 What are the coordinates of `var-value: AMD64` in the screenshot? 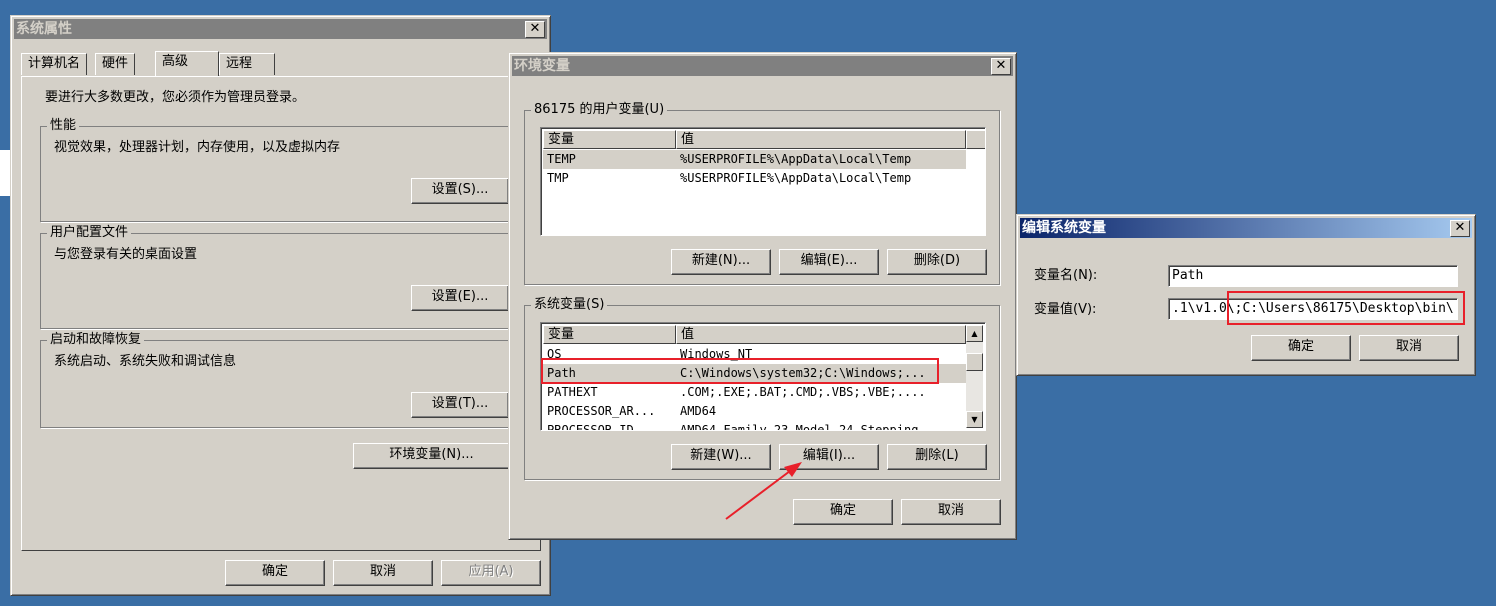 It's located at (698, 411).